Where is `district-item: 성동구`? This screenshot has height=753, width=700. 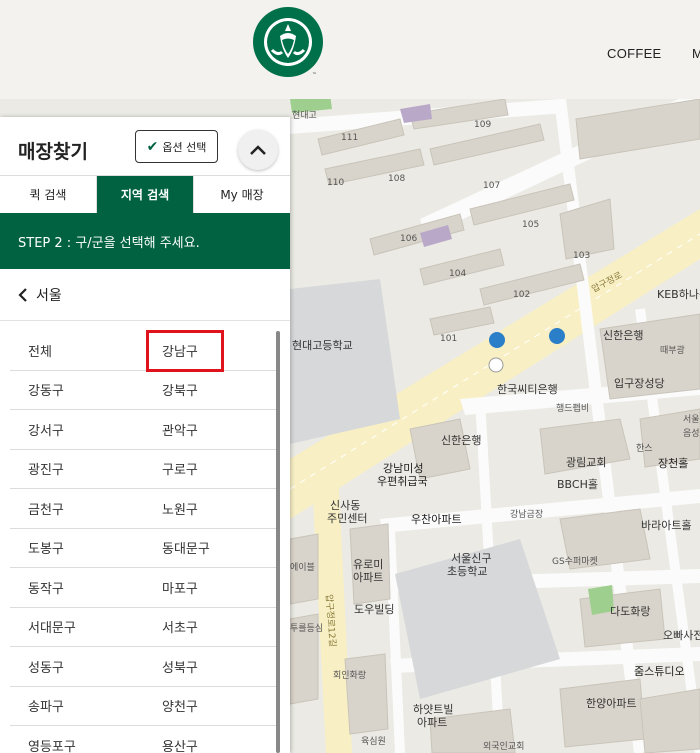
district-item: 성동구 is located at coordinates (77, 666).